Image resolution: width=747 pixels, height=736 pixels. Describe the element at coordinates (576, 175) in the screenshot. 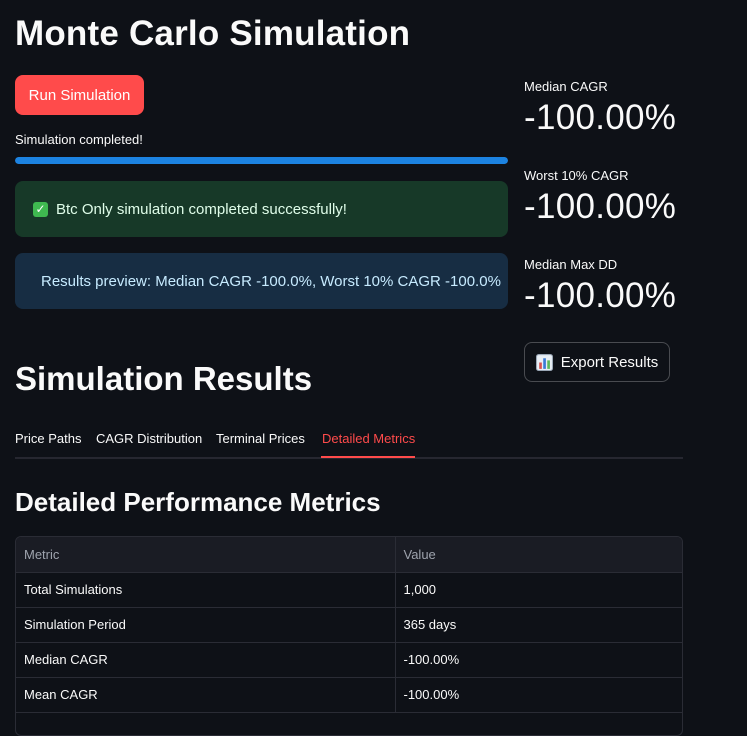

I see `metric-label: Worst 10% CAGR` at that location.